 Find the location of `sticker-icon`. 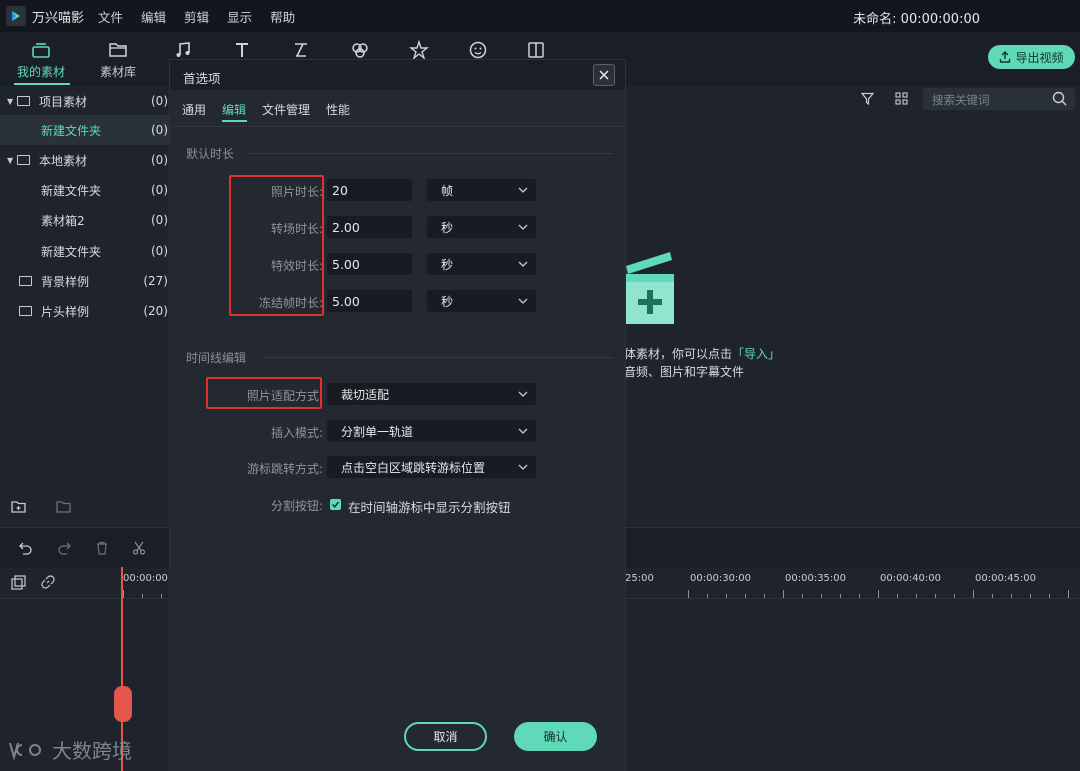

sticker-icon is located at coordinates (478, 50).